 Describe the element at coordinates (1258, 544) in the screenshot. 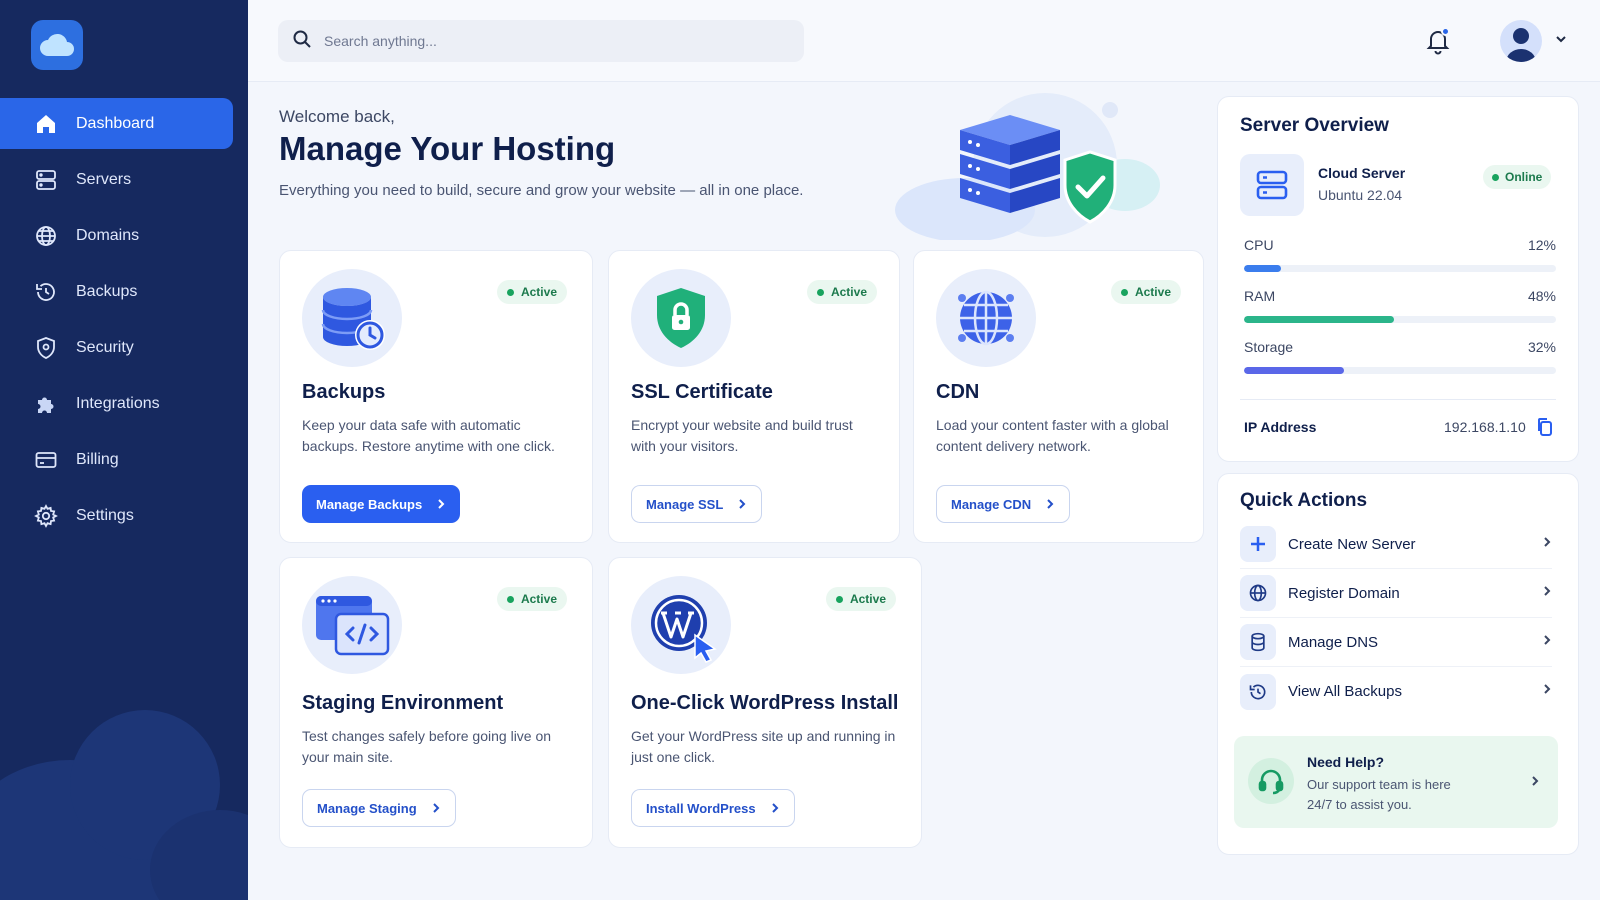

I see `plus-icon` at that location.